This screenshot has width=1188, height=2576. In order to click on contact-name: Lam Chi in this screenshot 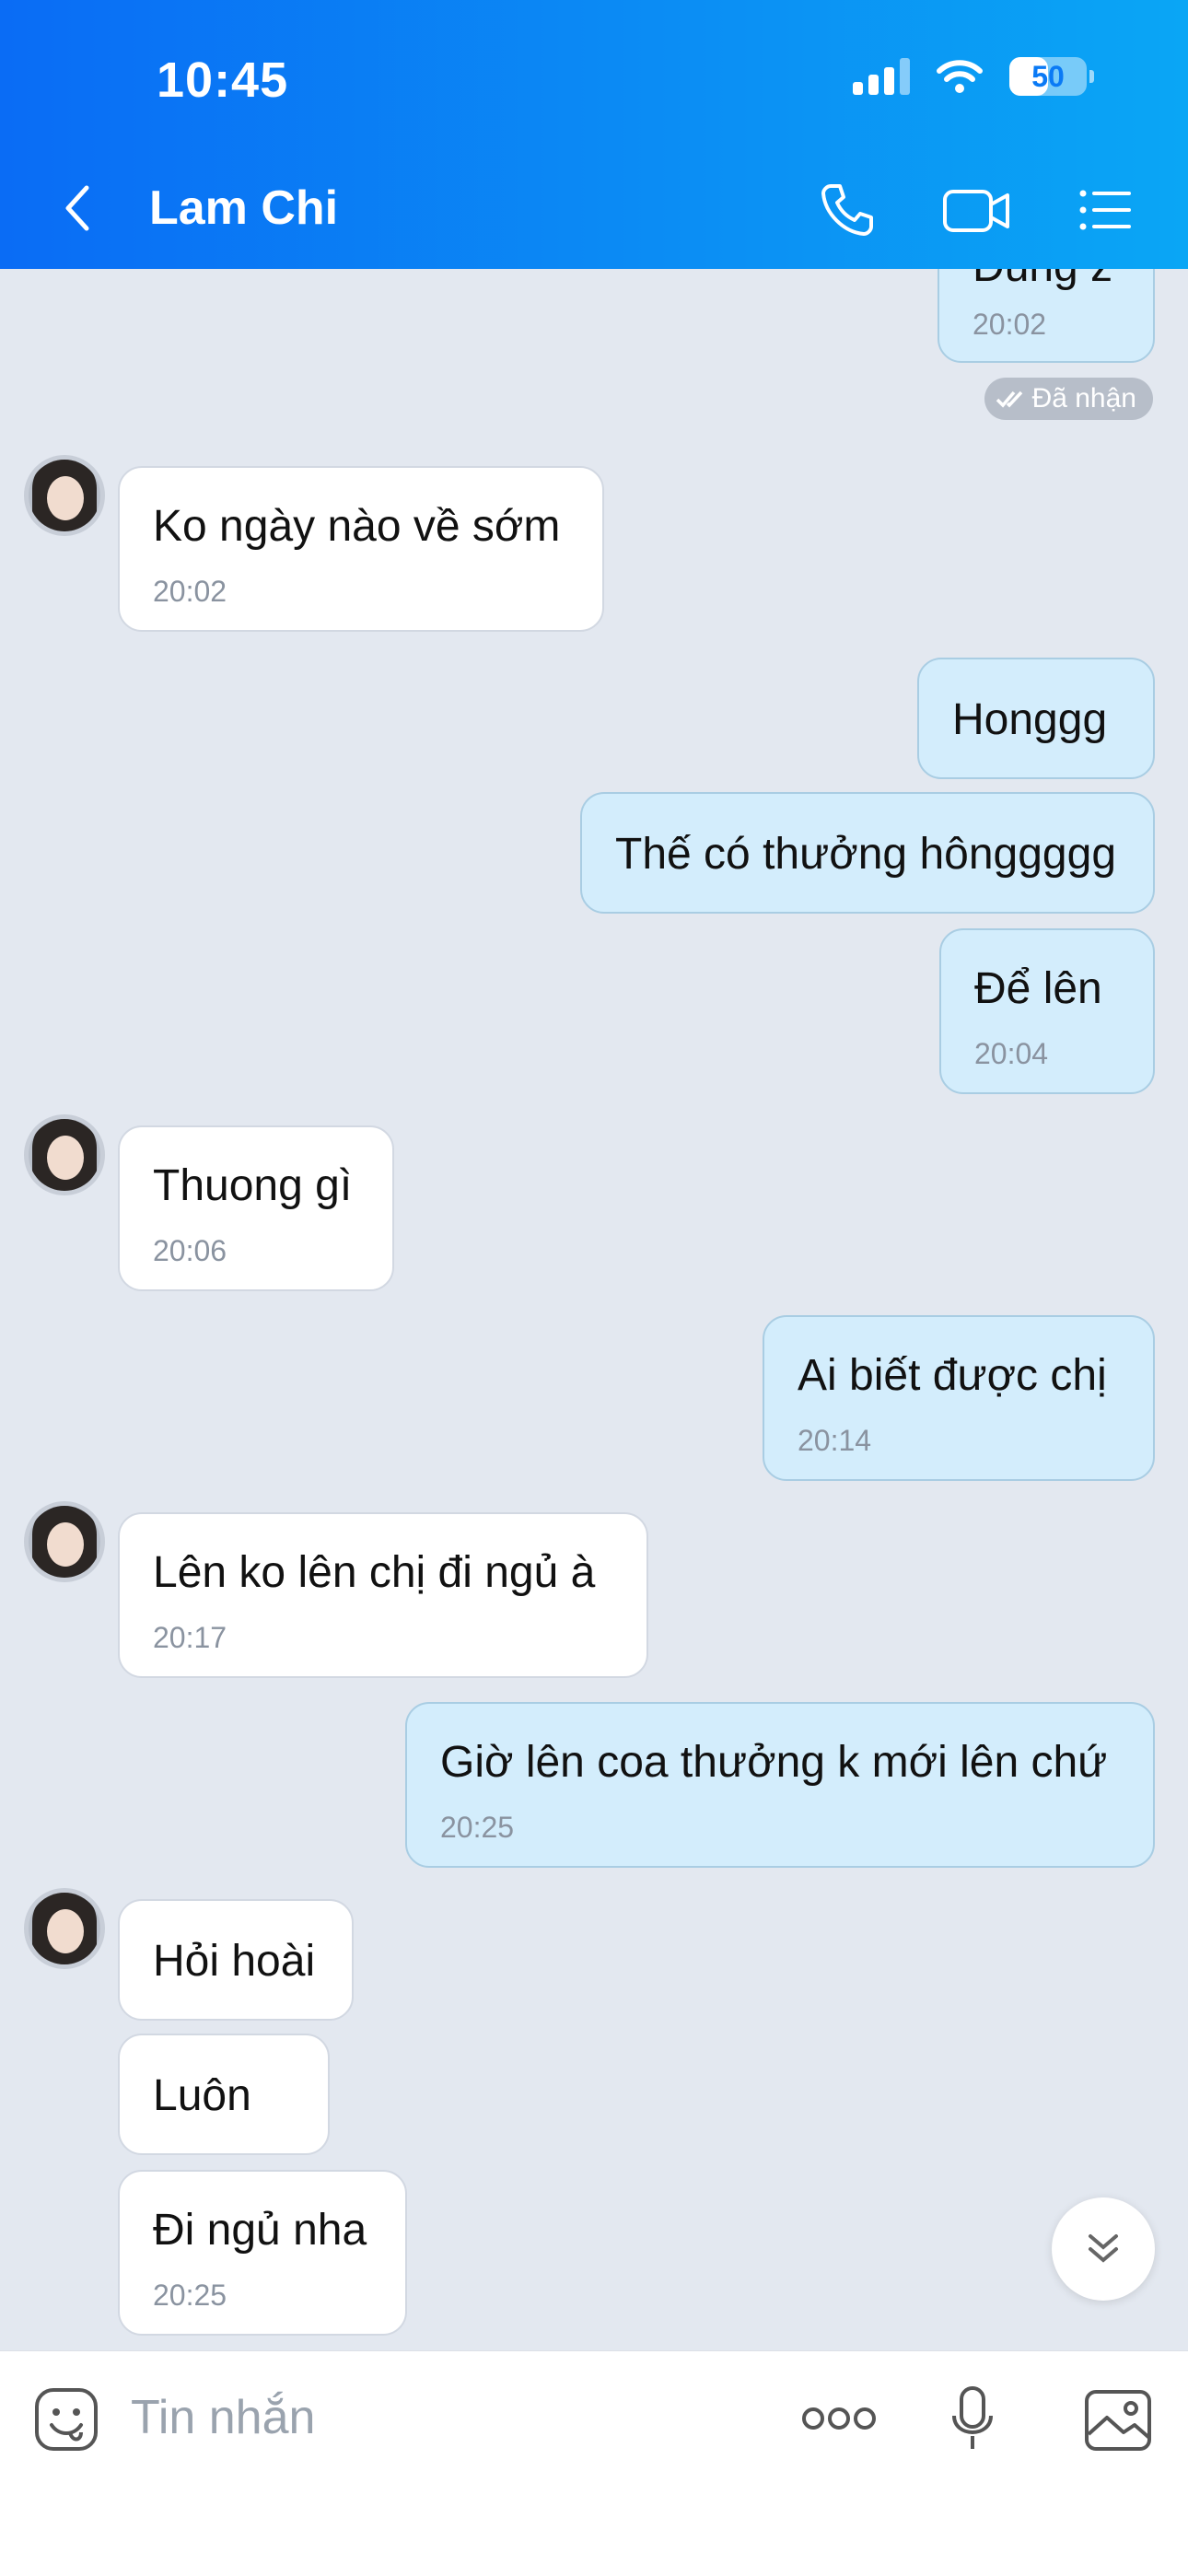, I will do `click(243, 208)`.